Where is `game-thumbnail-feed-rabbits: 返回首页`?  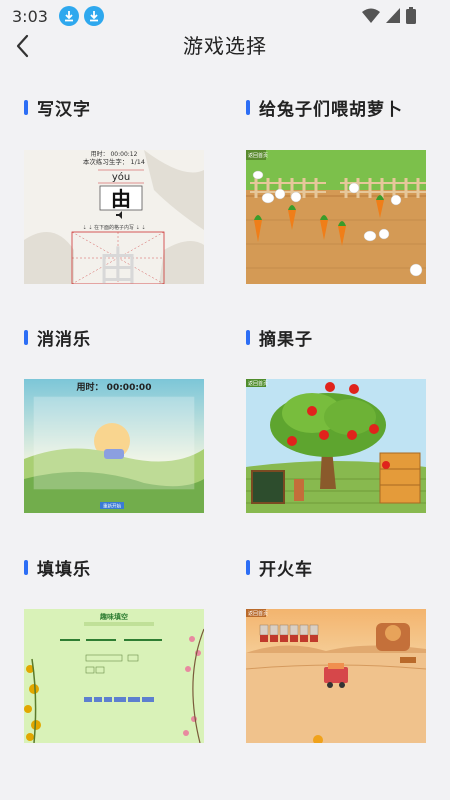 game-thumbnail-feed-rabbits: 返回首页 is located at coordinates (336, 217).